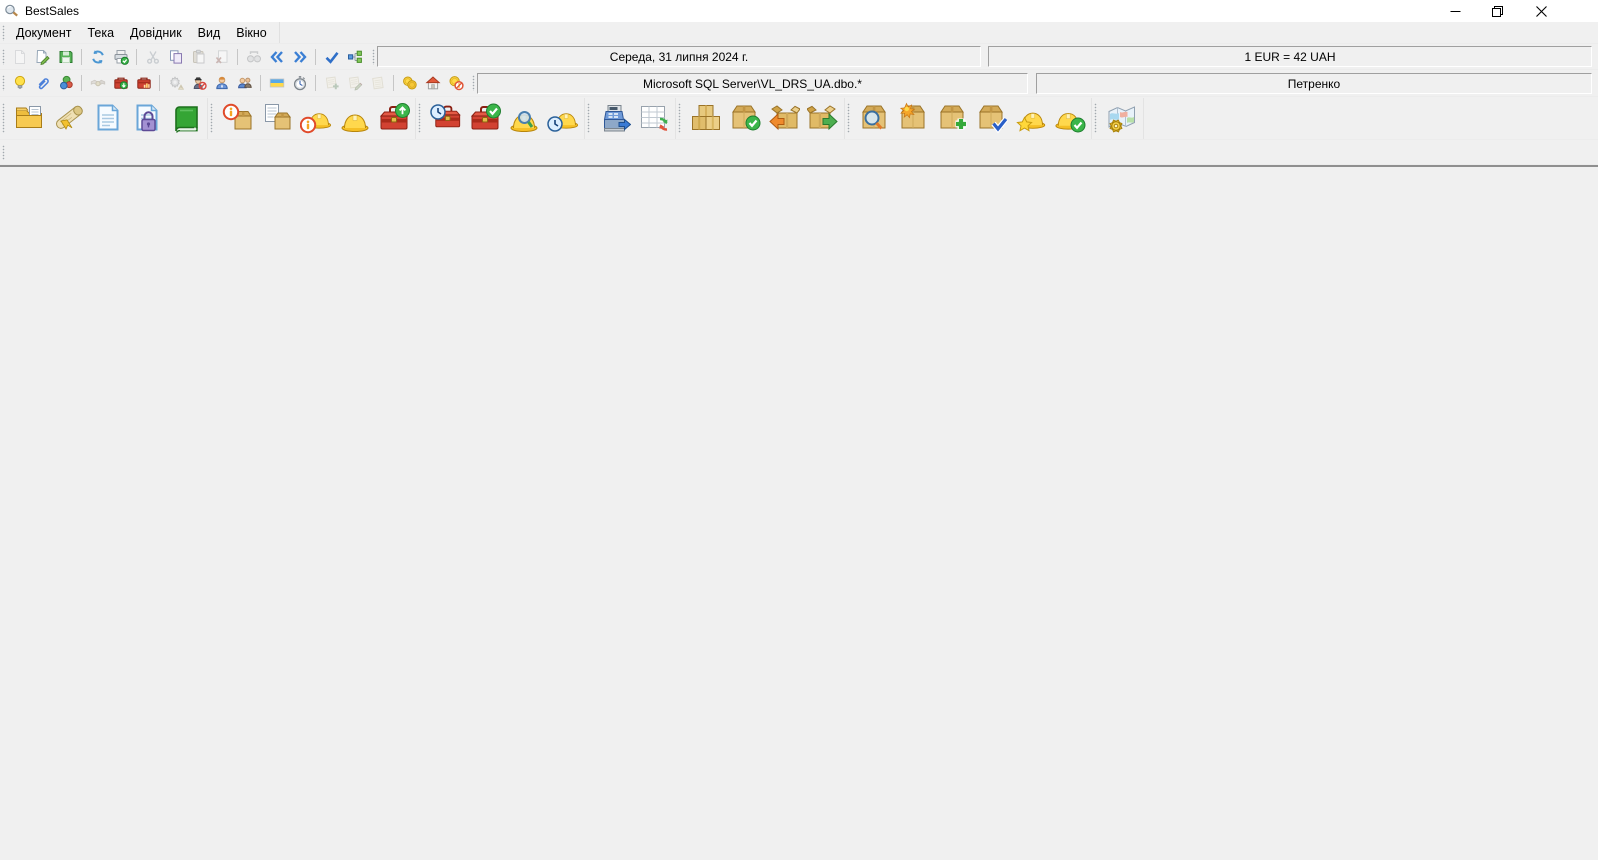 The width and height of the screenshot is (1598, 860). I want to click on tree-structure-button, so click(354, 57).